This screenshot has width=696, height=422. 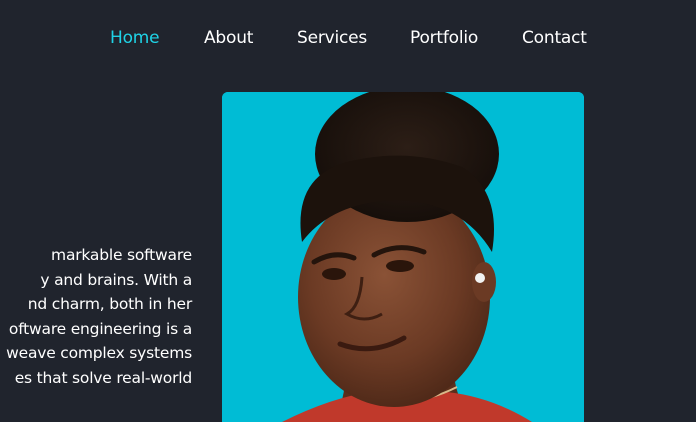 What do you see at coordinates (444, 38) in the screenshot?
I see `nav-link-portfolio: Portfolio` at bounding box center [444, 38].